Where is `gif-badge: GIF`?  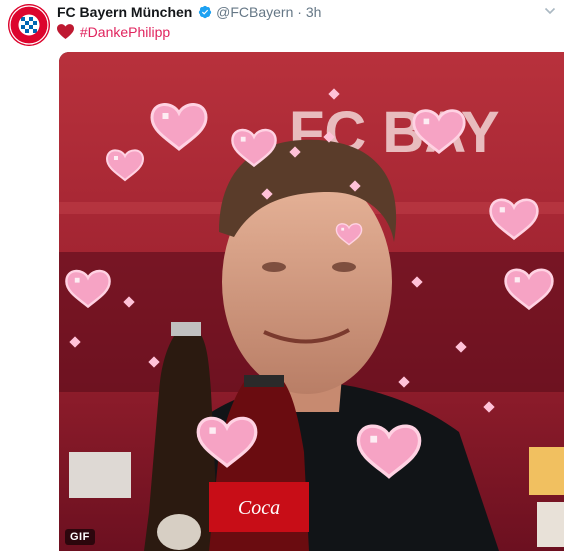 gif-badge: GIF is located at coordinates (80, 537).